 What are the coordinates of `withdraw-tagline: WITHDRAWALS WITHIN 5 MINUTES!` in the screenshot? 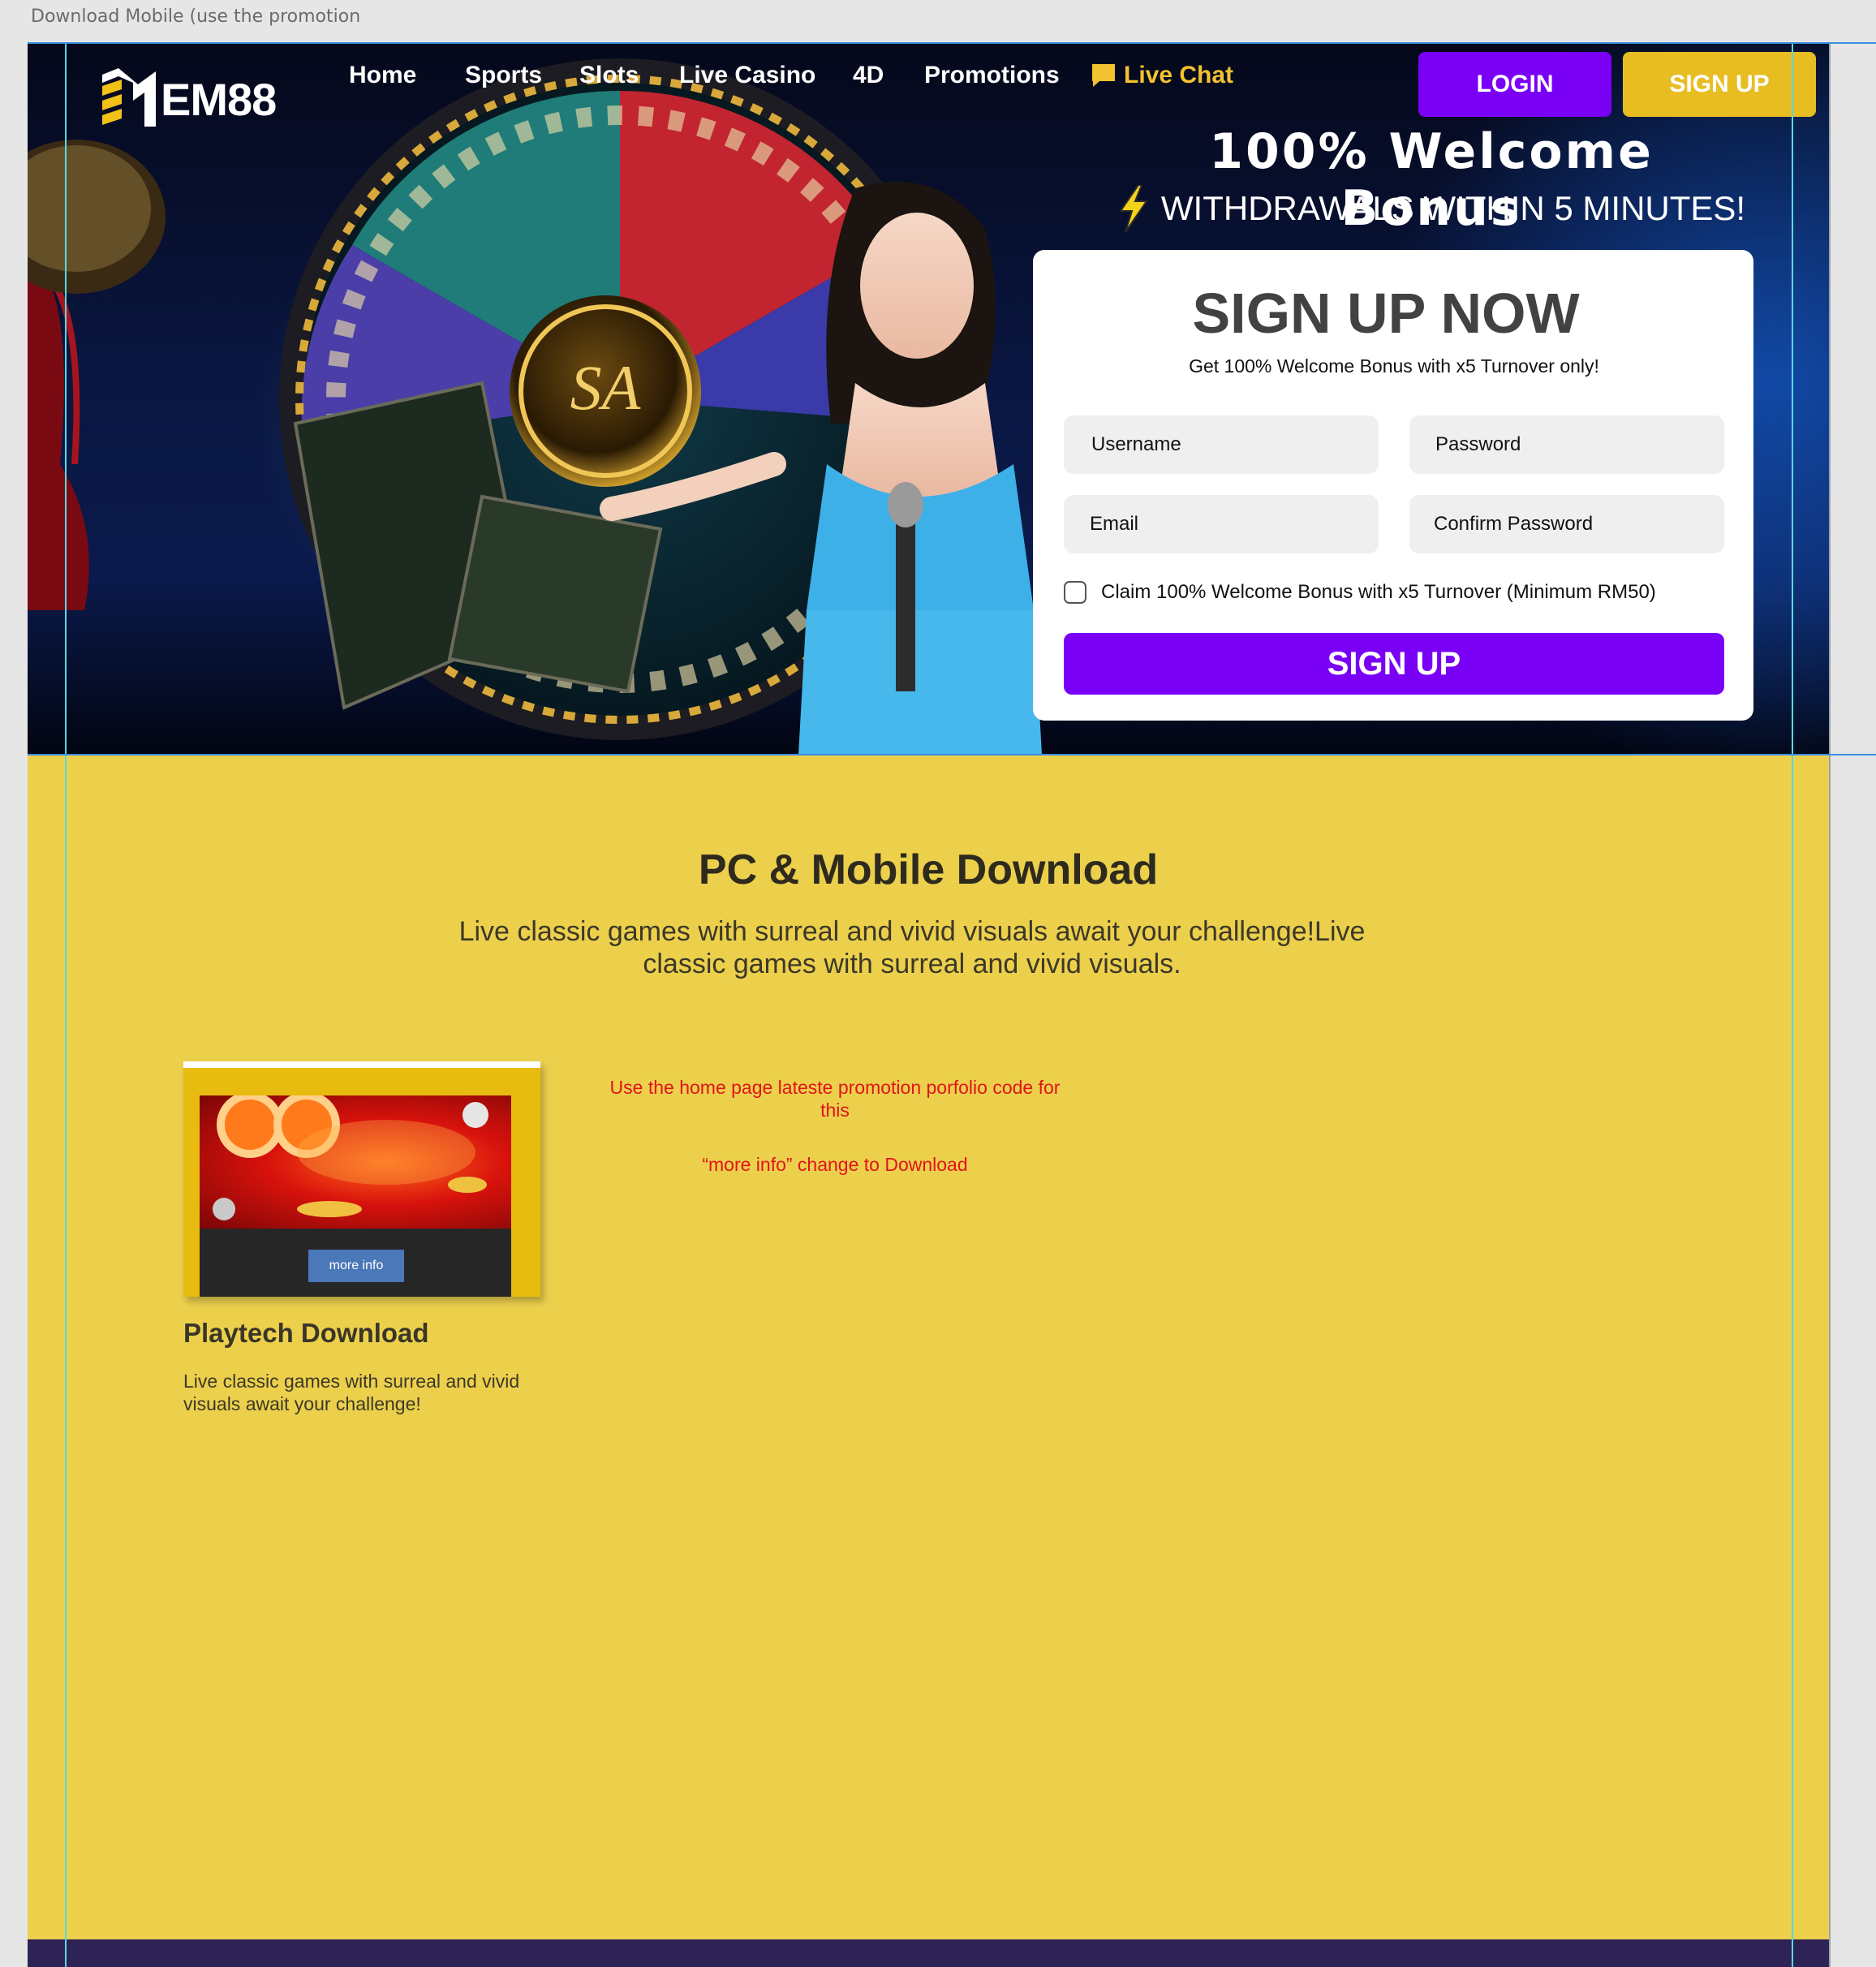 It's located at (1431, 208).